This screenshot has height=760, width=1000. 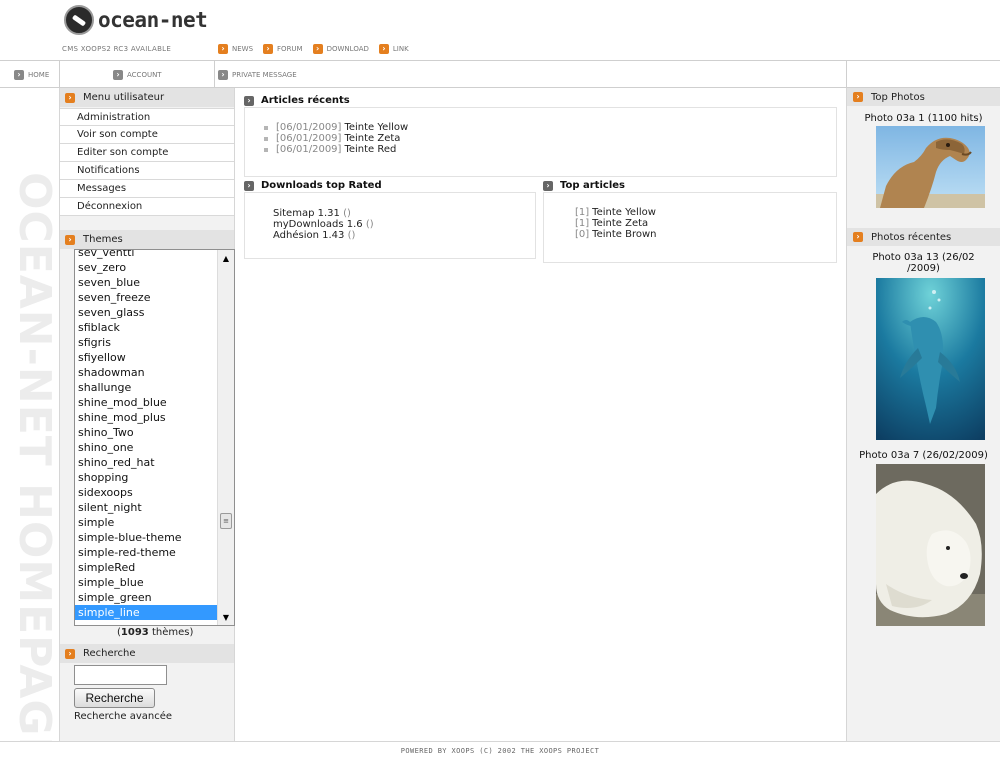 What do you see at coordinates (923, 263) in the screenshot?
I see `photo-caption: Photo 03a 13 (26/02 /2009)` at bounding box center [923, 263].